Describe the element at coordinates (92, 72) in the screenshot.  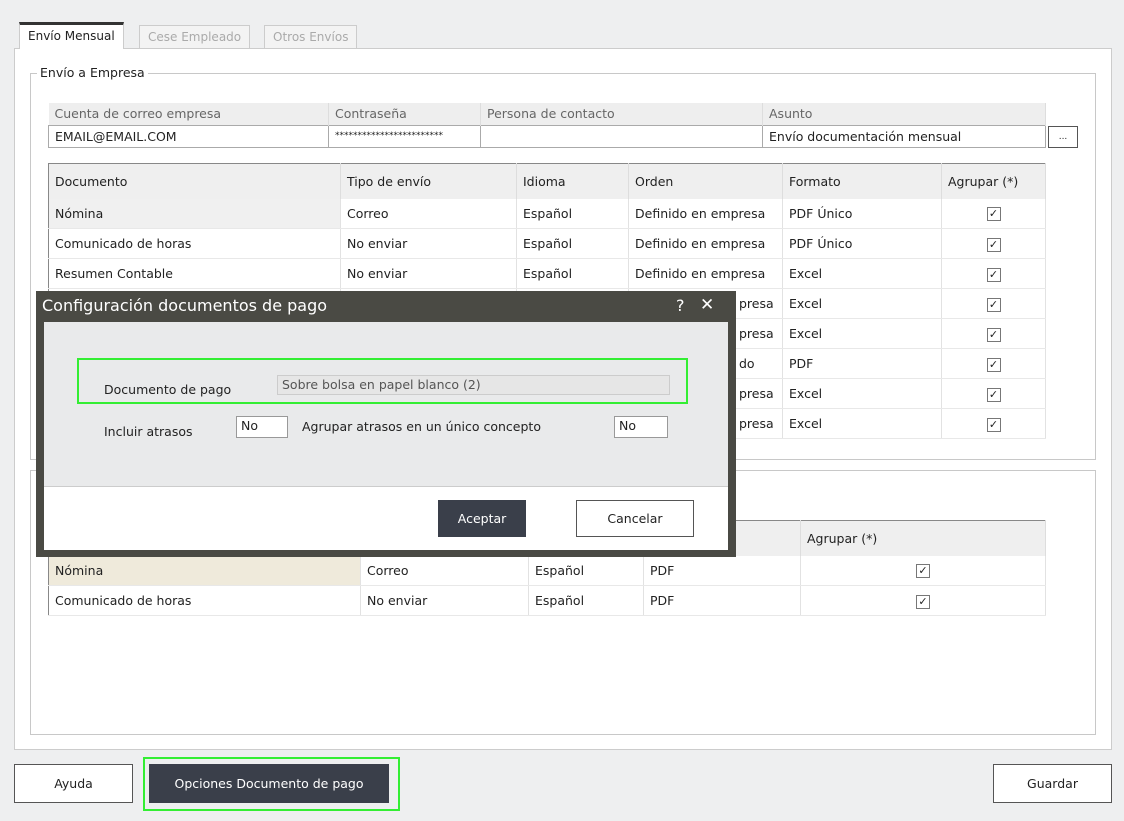
I see `group-legend: Envío a Empresa` at that location.